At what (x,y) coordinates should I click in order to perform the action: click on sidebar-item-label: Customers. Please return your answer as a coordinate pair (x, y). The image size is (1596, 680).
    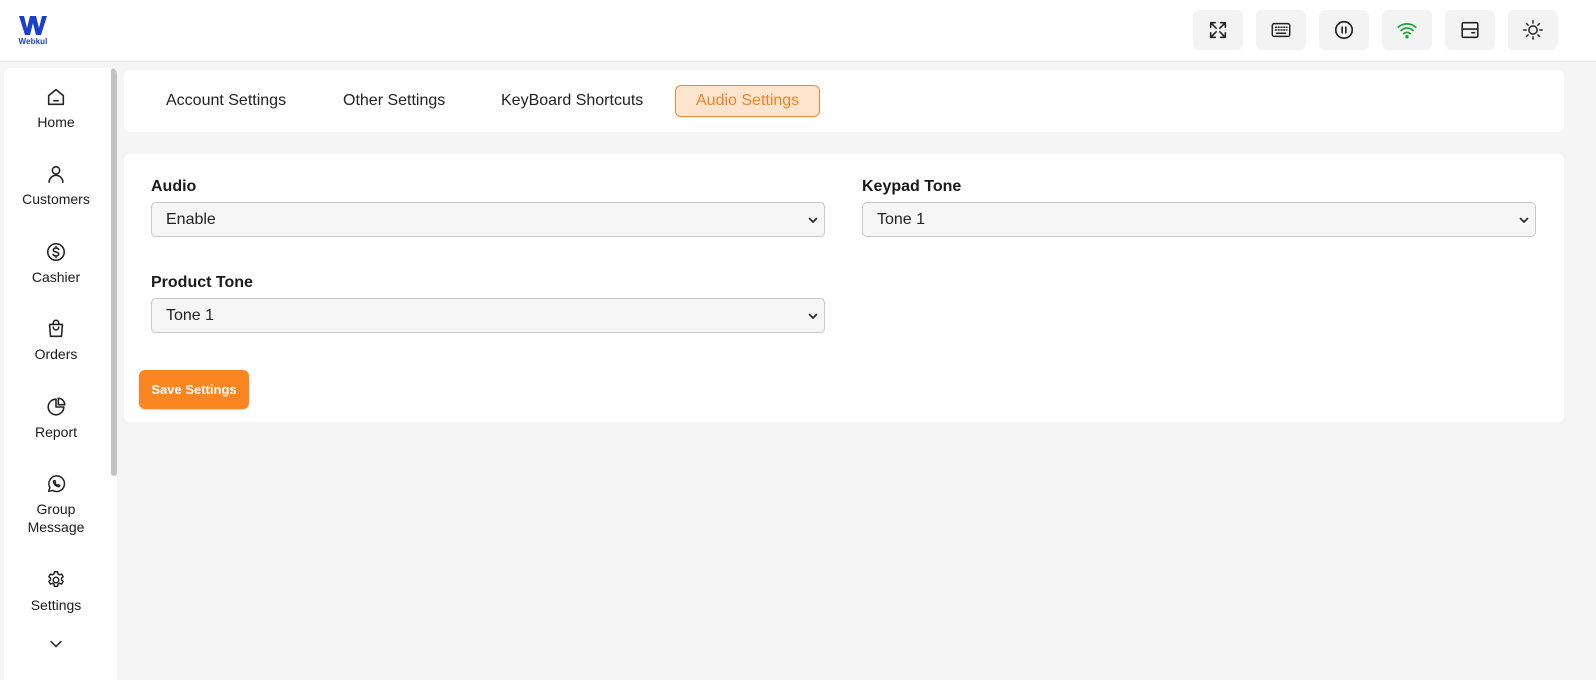
    Looking at the image, I should click on (56, 199).